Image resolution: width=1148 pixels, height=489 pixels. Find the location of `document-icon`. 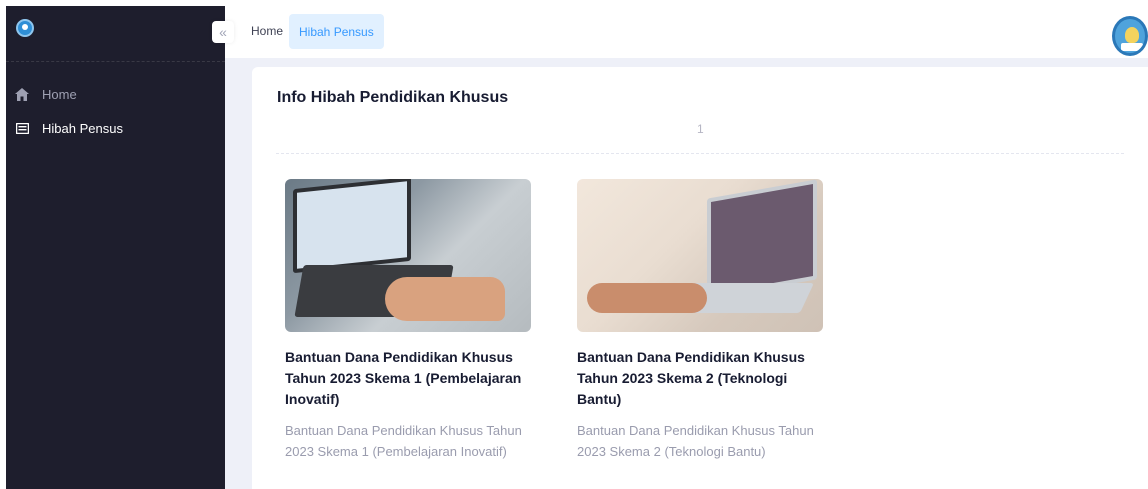

document-icon is located at coordinates (22, 128).